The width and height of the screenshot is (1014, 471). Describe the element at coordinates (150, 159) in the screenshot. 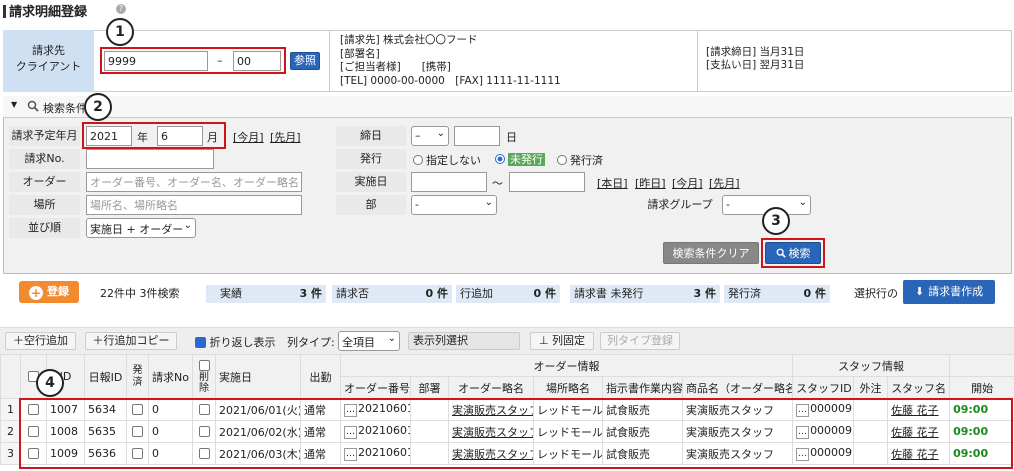

I see `invoice-no-input` at that location.